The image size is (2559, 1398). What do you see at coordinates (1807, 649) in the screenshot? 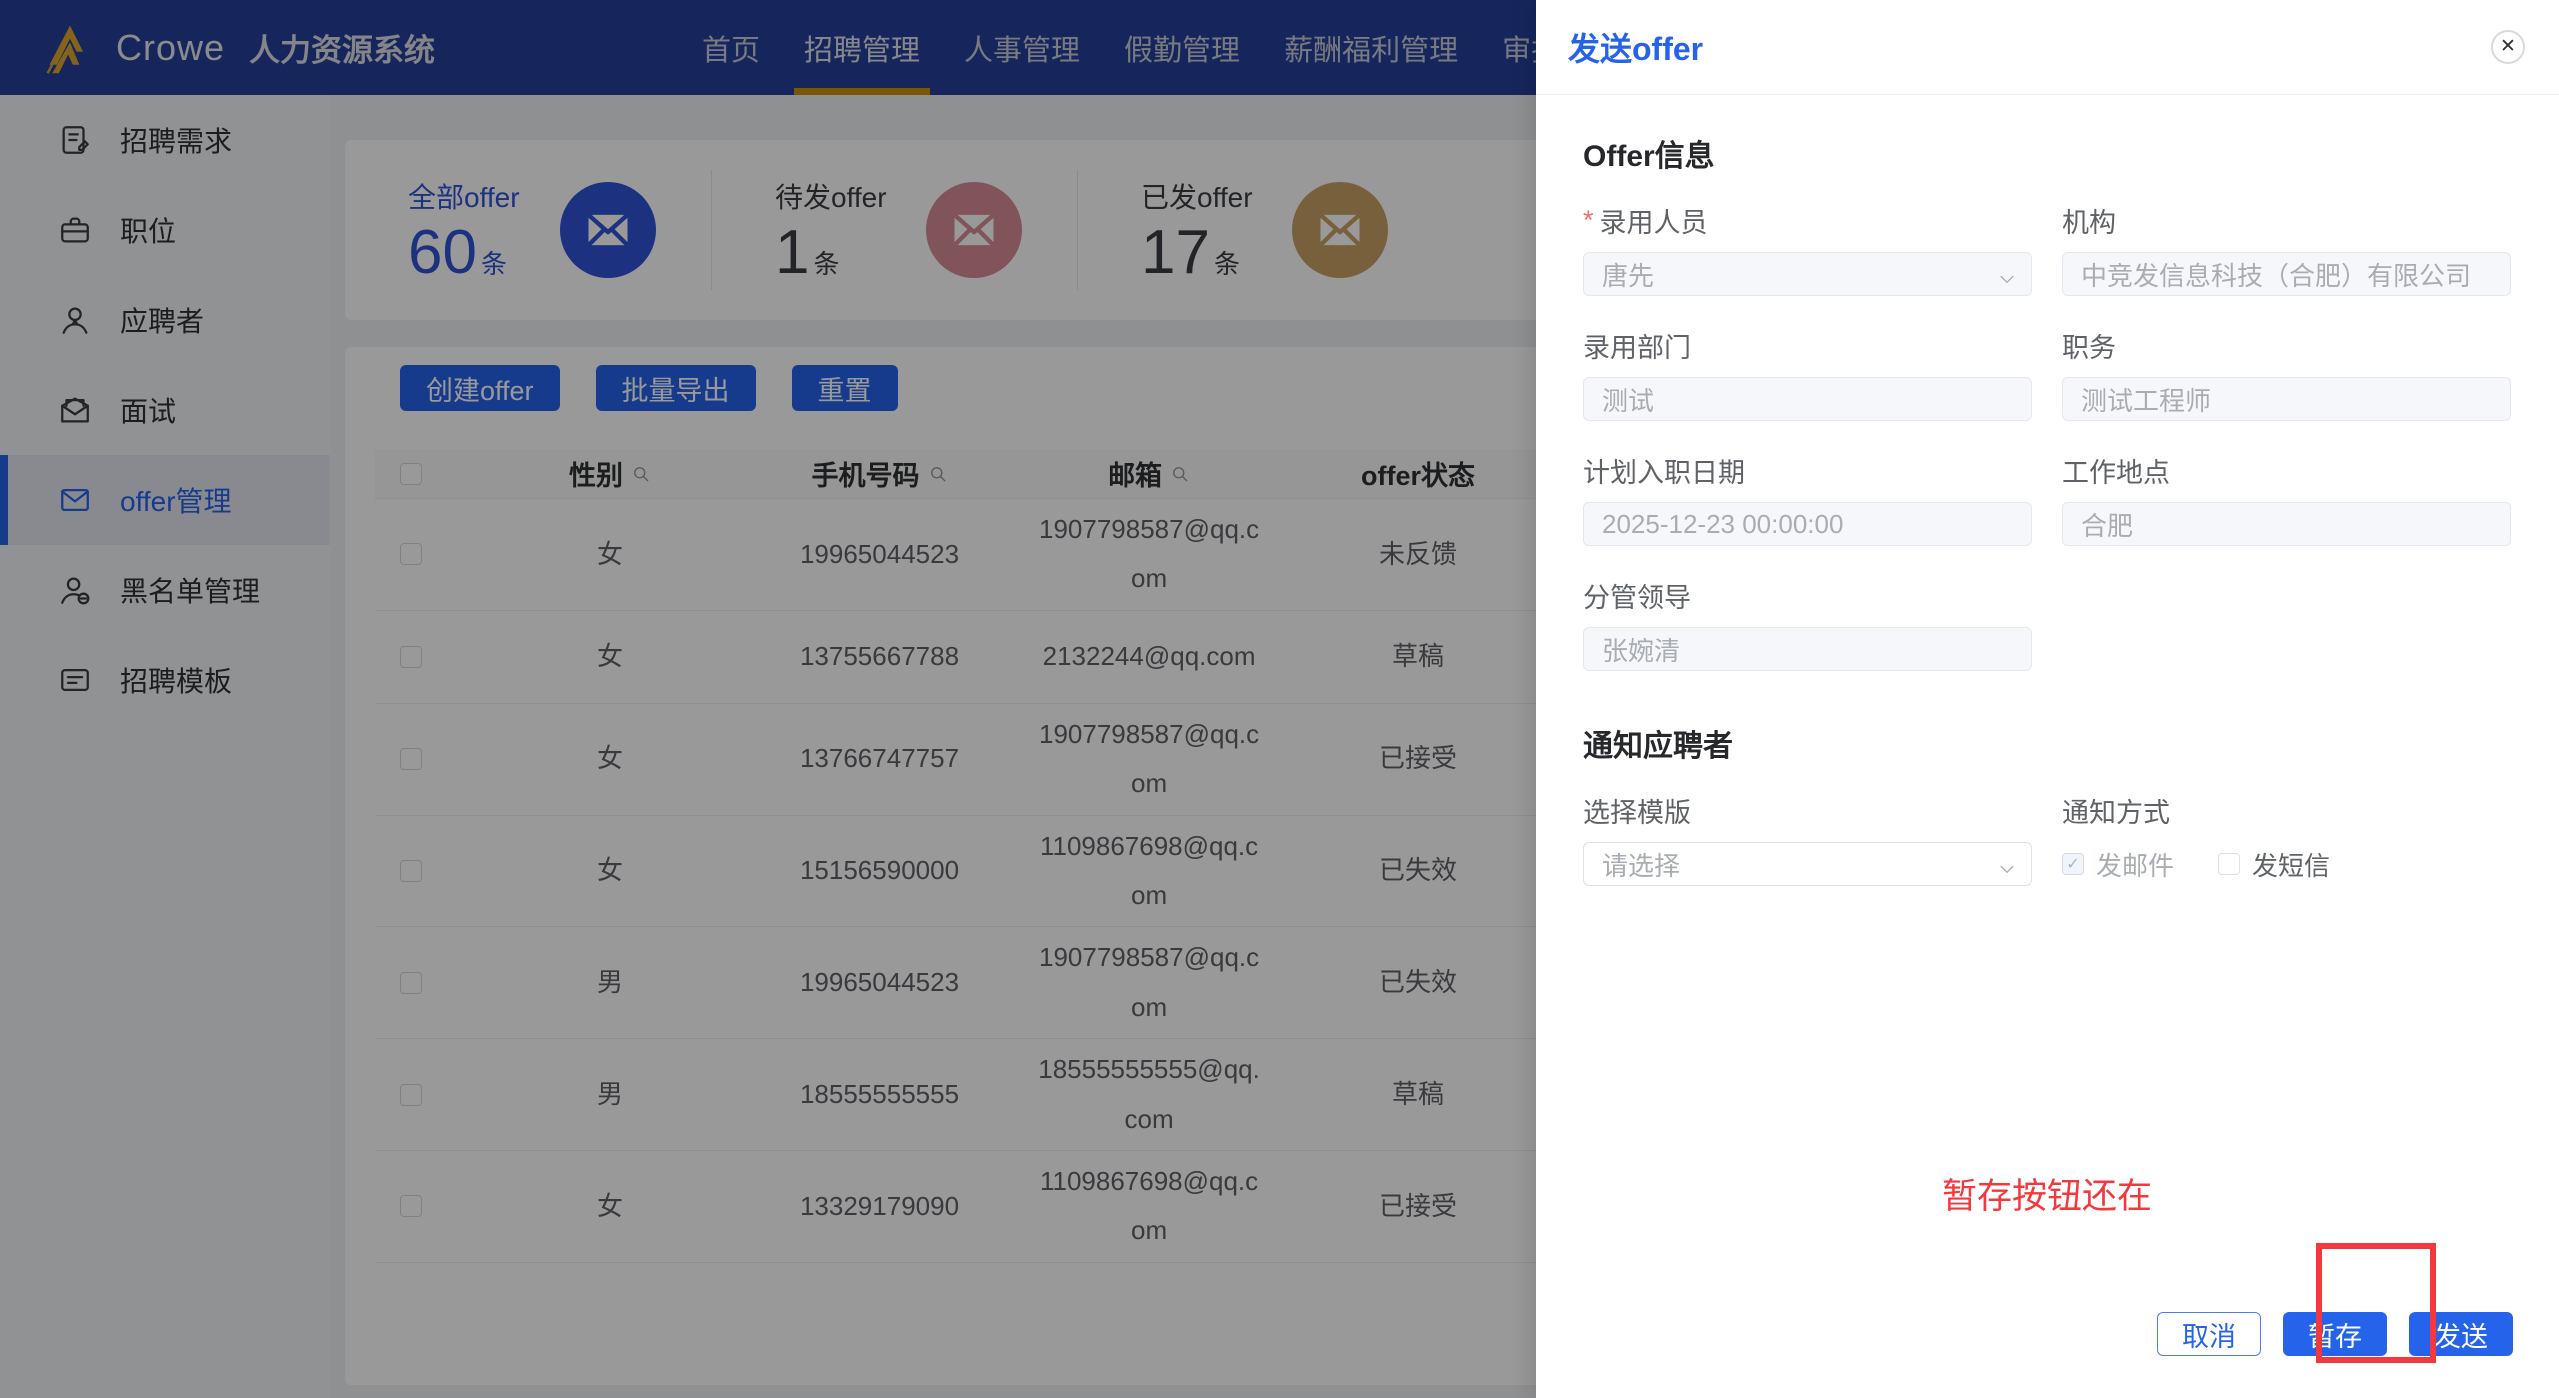
I see `分管领导-input: 张婉清` at bounding box center [1807, 649].